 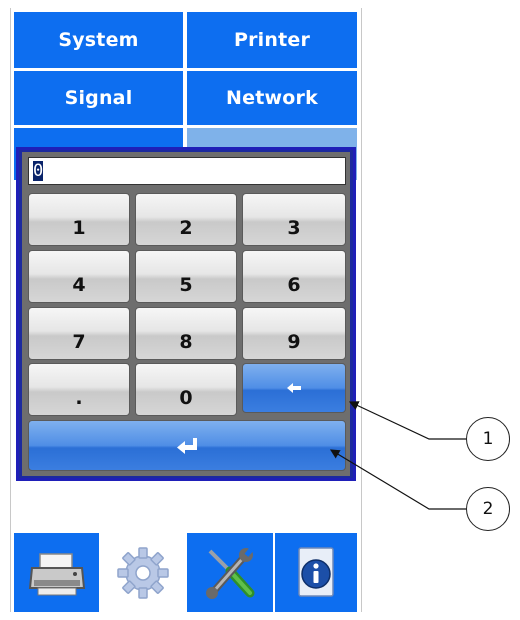 I want to click on callout-1: 1, so click(x=488, y=439).